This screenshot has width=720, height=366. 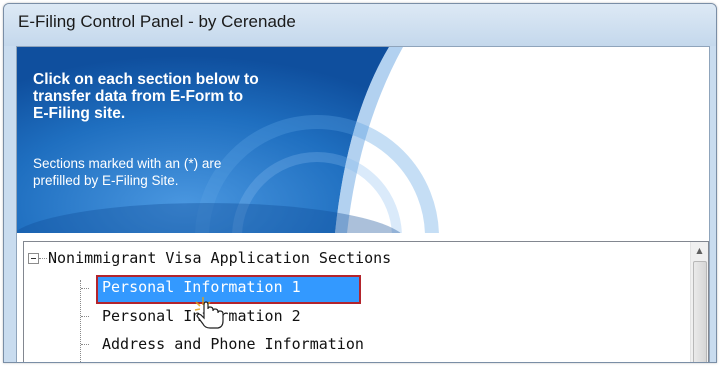 What do you see at coordinates (219, 258) in the screenshot?
I see `tree-root-label: Nonimmigrant Visa Application Sections` at bounding box center [219, 258].